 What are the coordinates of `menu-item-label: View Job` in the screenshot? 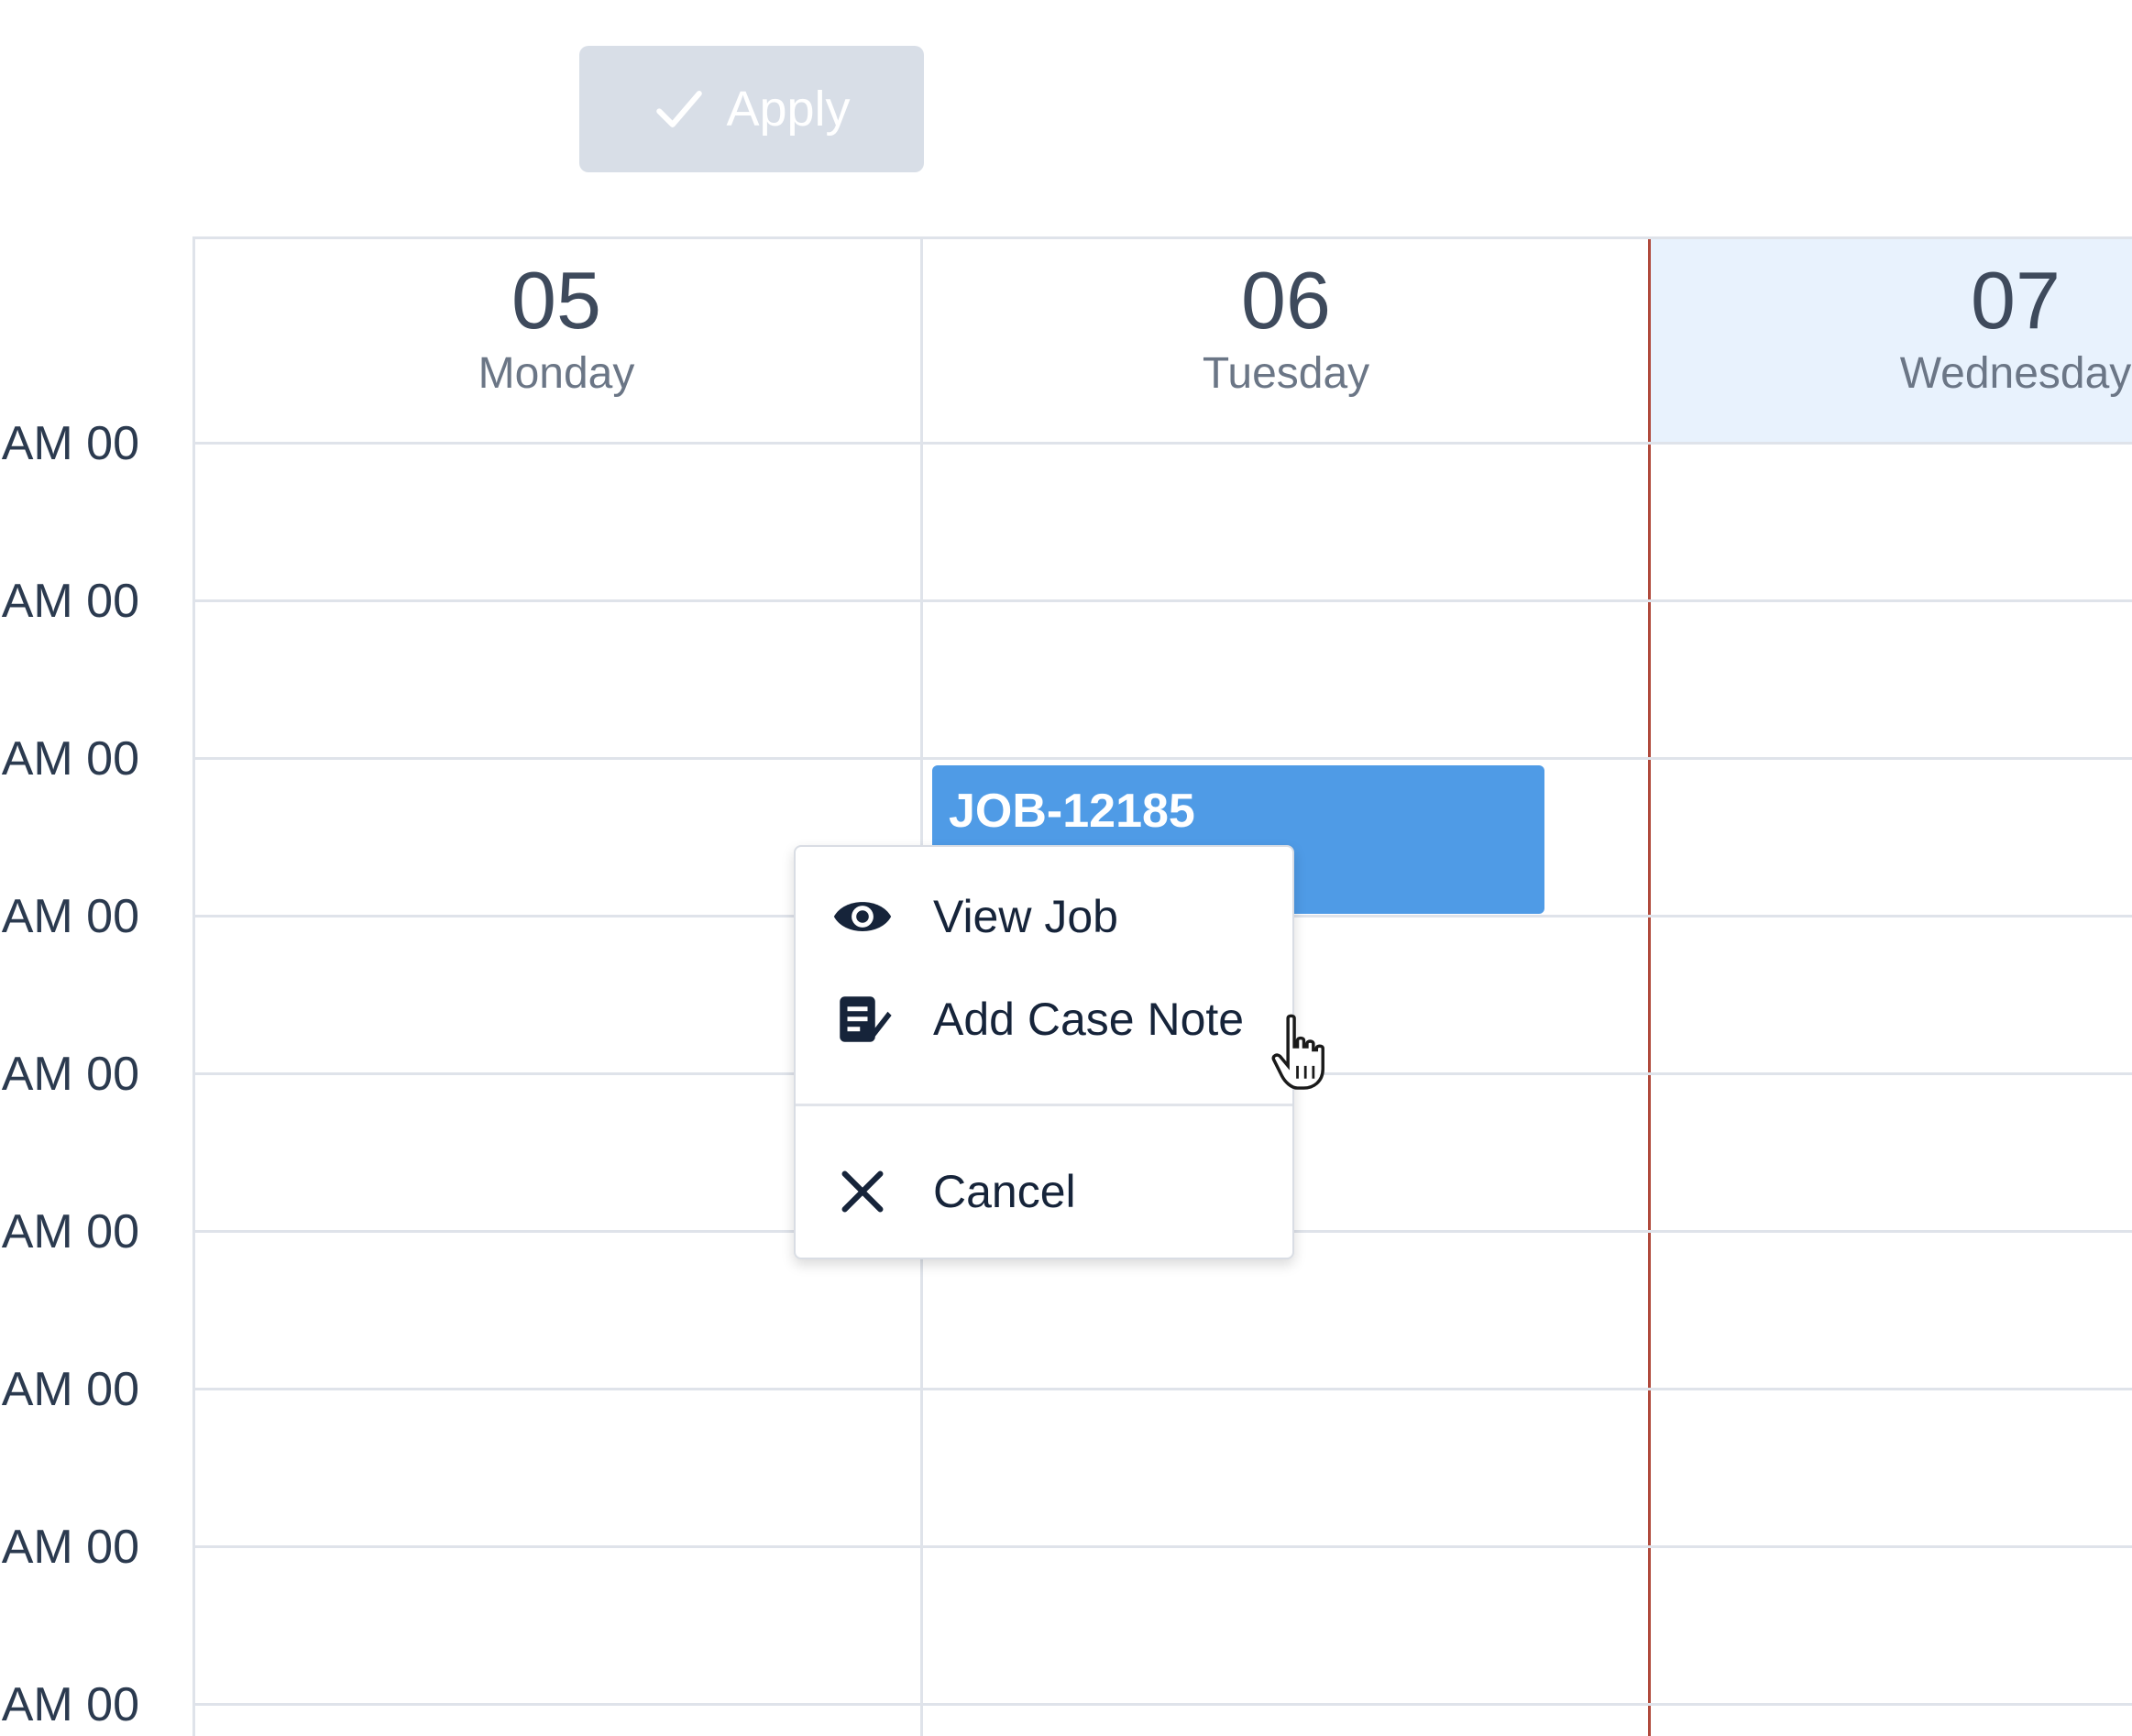 It's located at (1025, 917).